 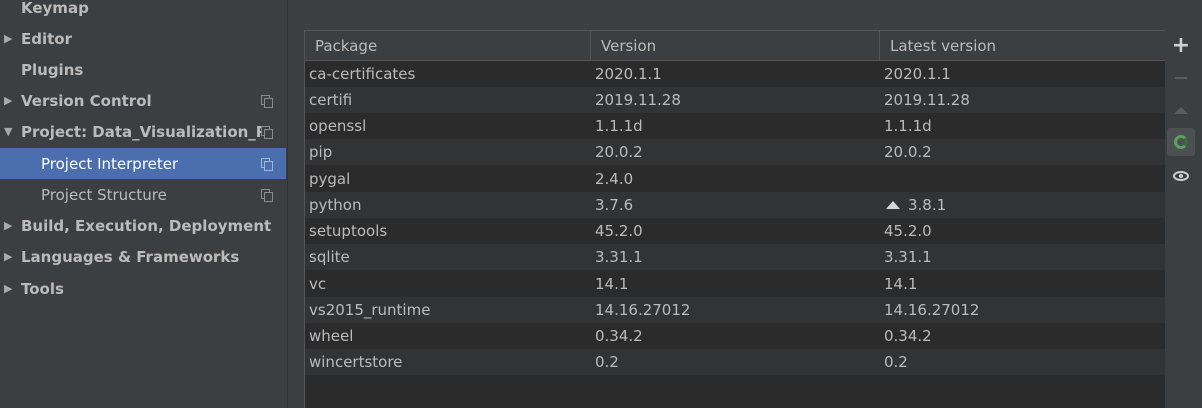 I want to click on install-package-button: +, so click(x=1181, y=46).